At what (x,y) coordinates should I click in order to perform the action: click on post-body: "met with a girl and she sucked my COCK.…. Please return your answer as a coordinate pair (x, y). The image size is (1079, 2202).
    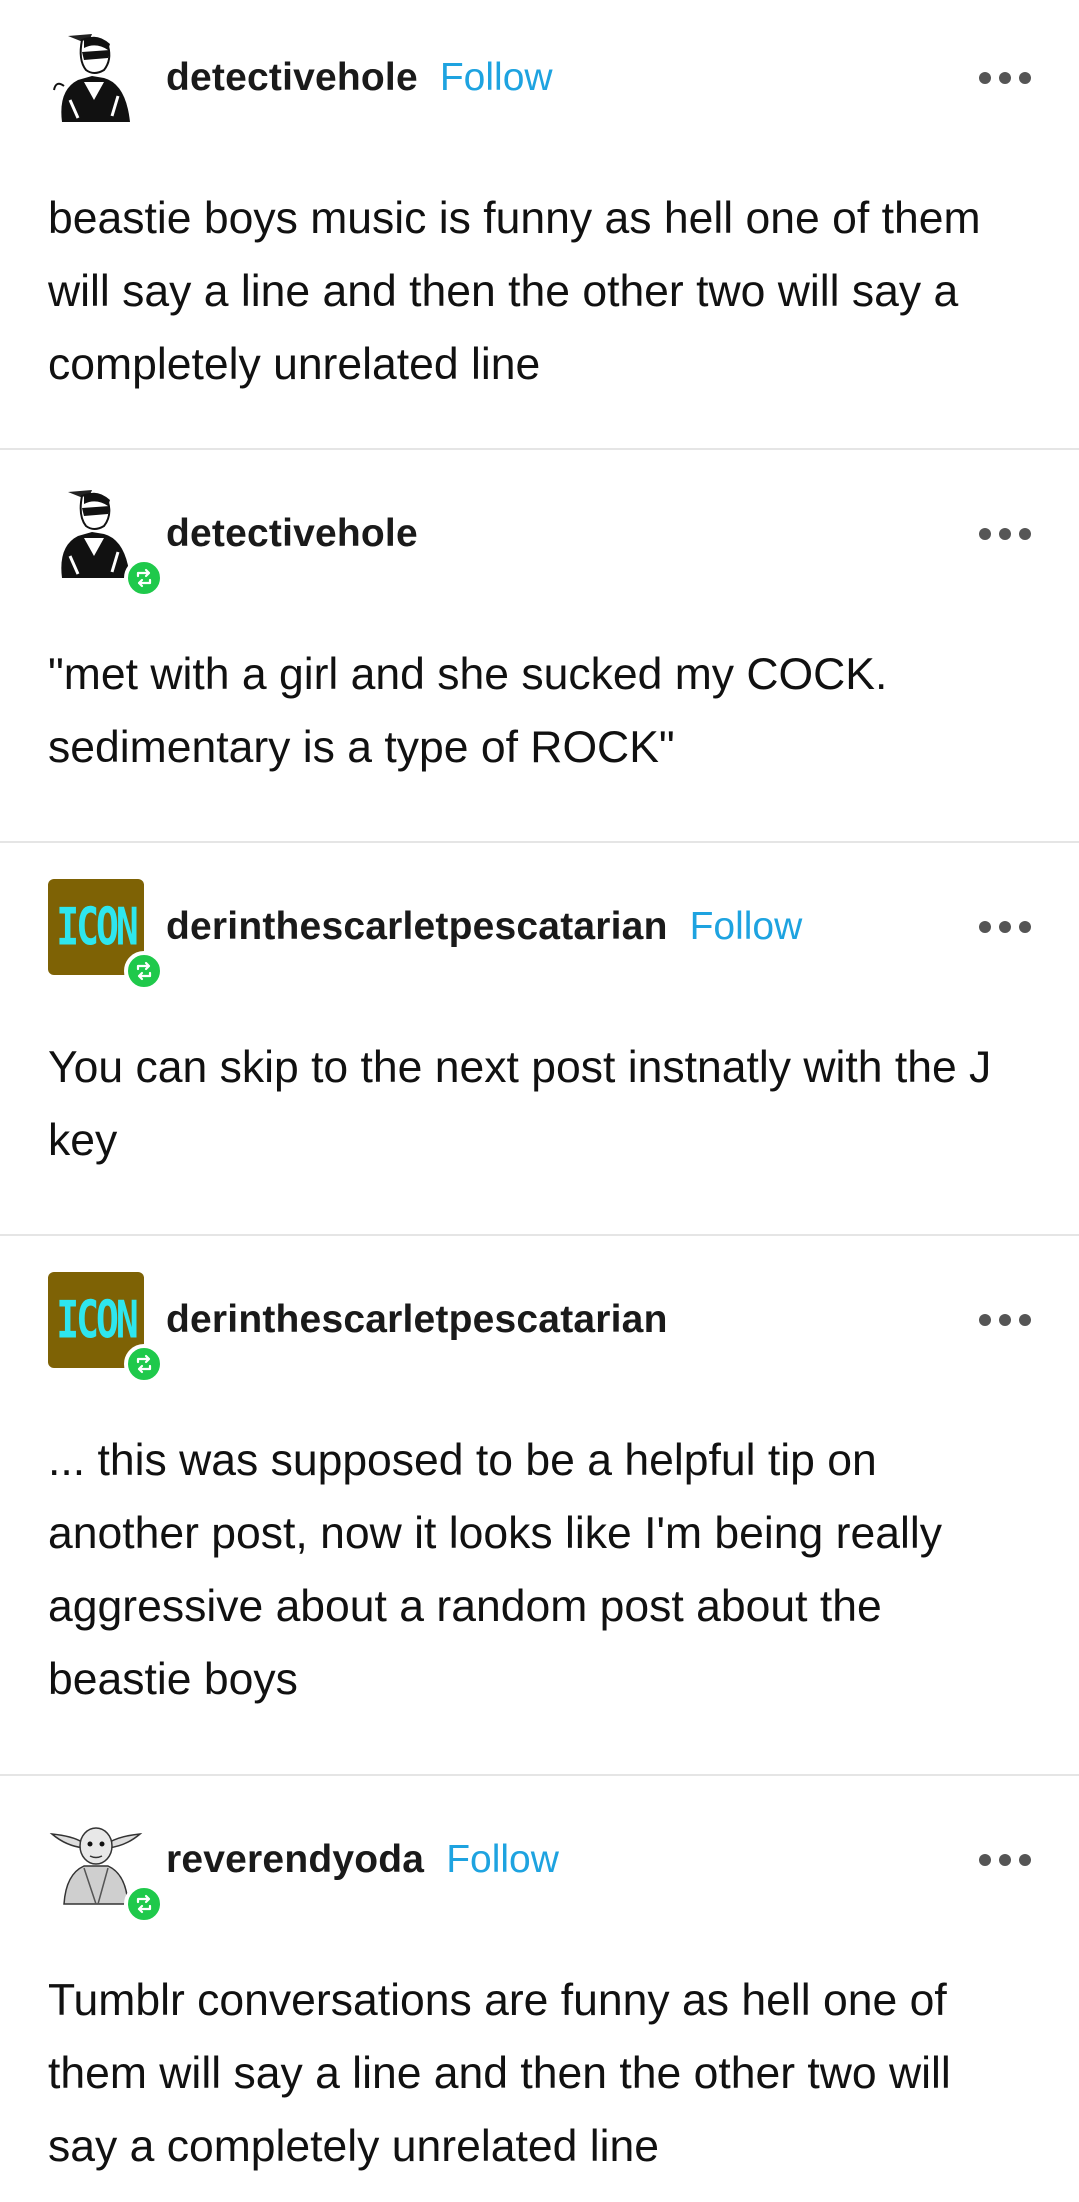
    Looking at the image, I should click on (468, 711).